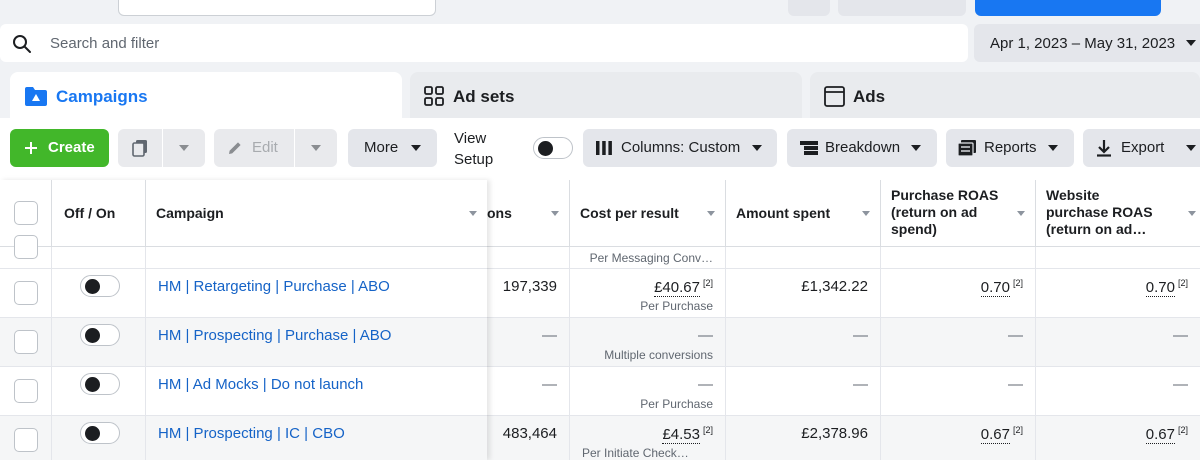 The height and width of the screenshot is (460, 1200). Describe the element at coordinates (553, 148) in the screenshot. I see `view-setup-toggle` at that location.